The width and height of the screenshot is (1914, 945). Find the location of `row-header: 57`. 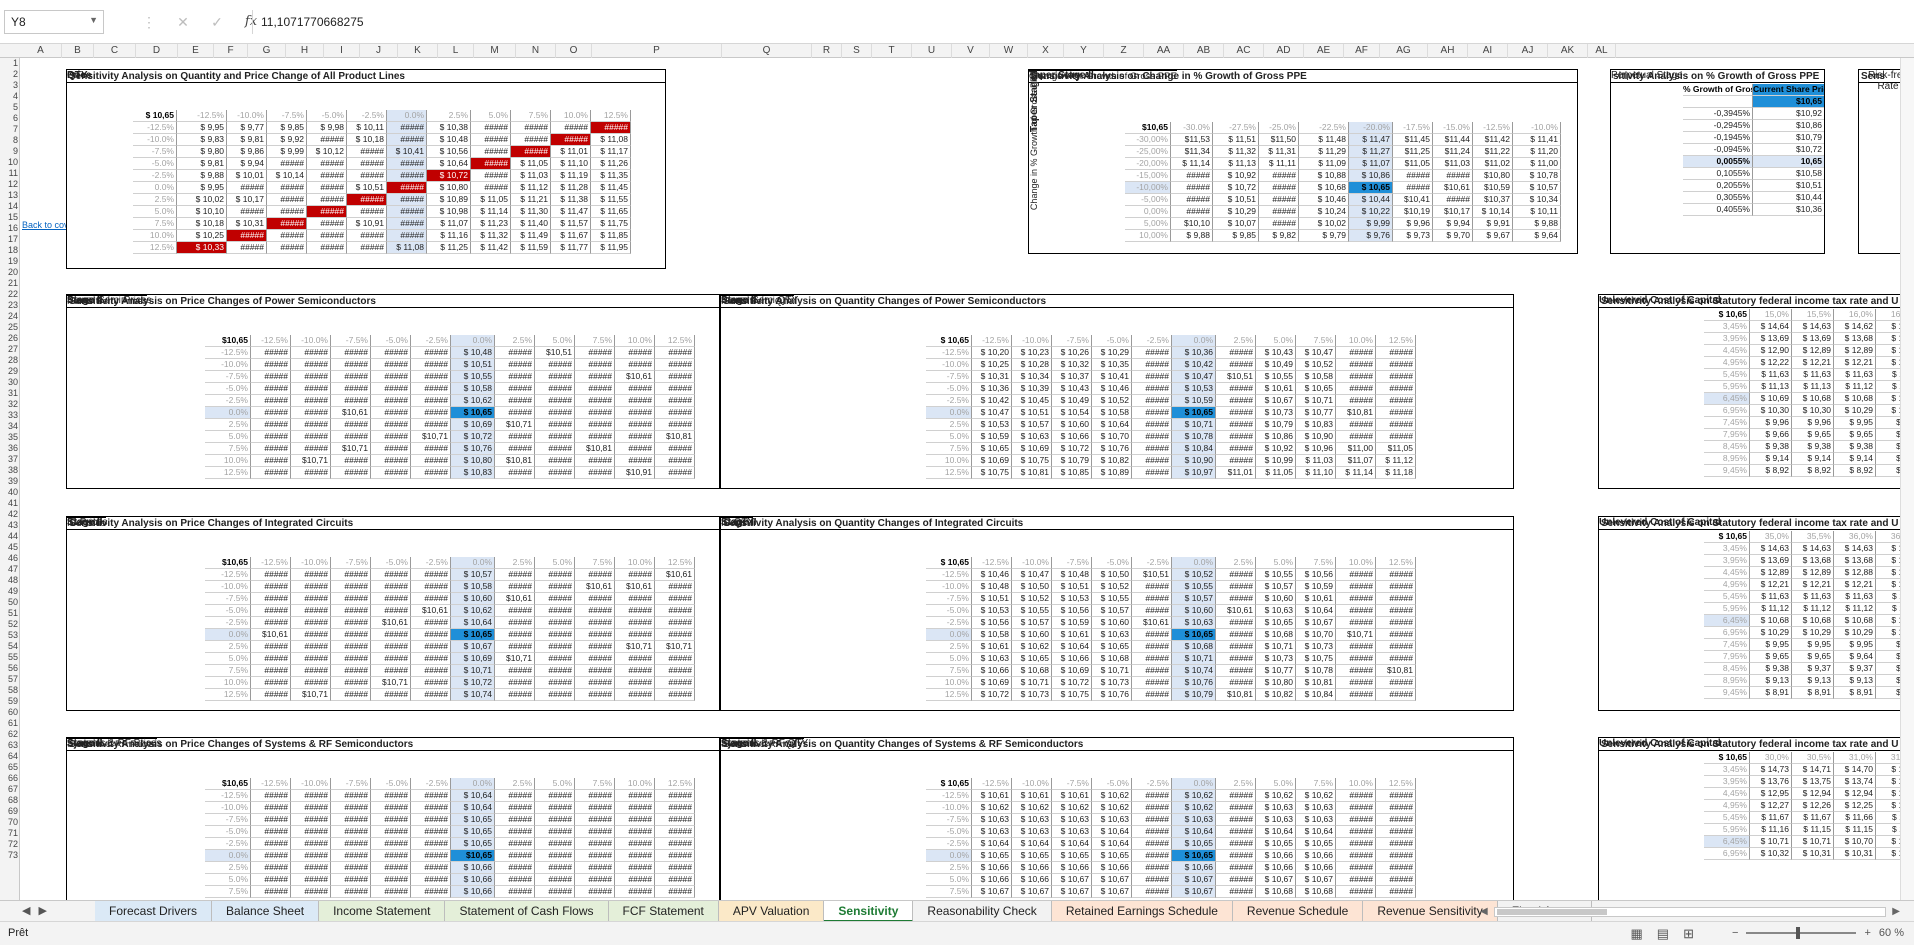

row-header: 57 is located at coordinates (9, 679).